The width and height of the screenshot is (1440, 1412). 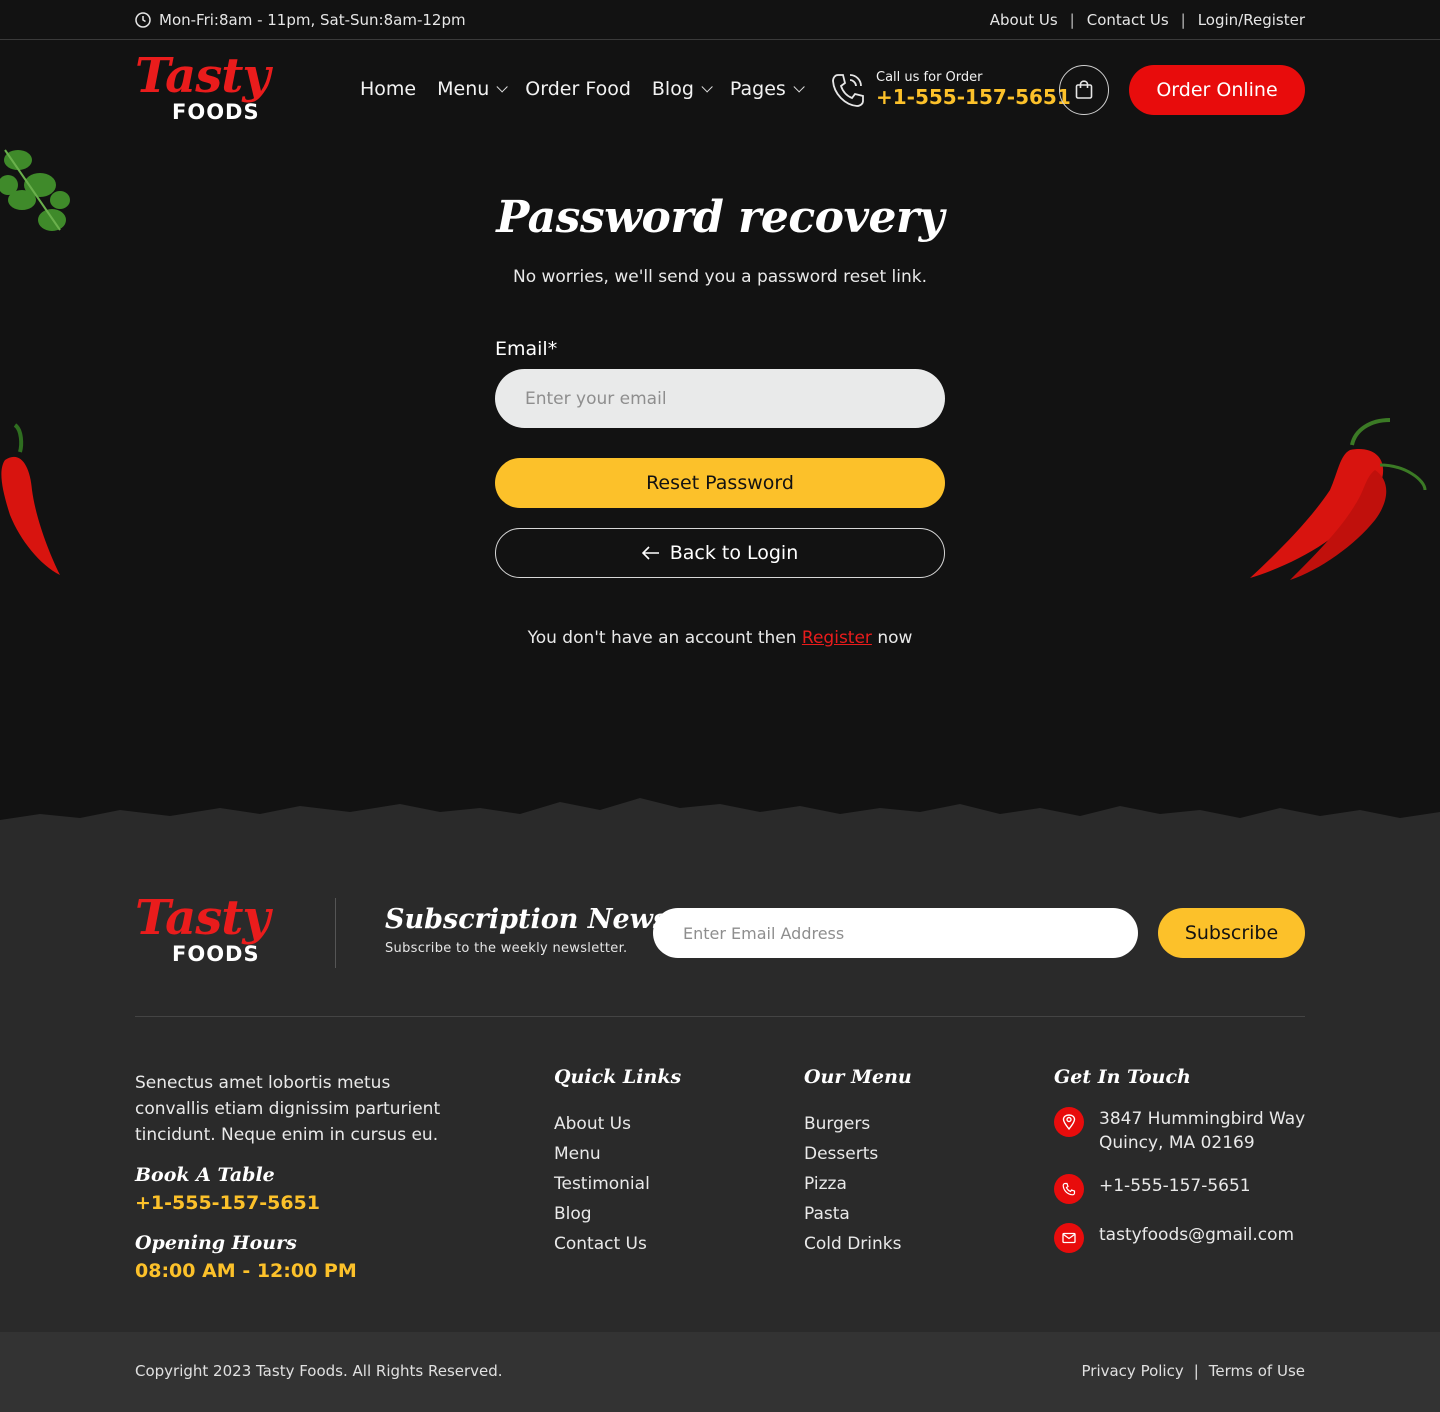 I want to click on menu-link-cold-drinks: Cold Drinks, so click(x=852, y=1246).